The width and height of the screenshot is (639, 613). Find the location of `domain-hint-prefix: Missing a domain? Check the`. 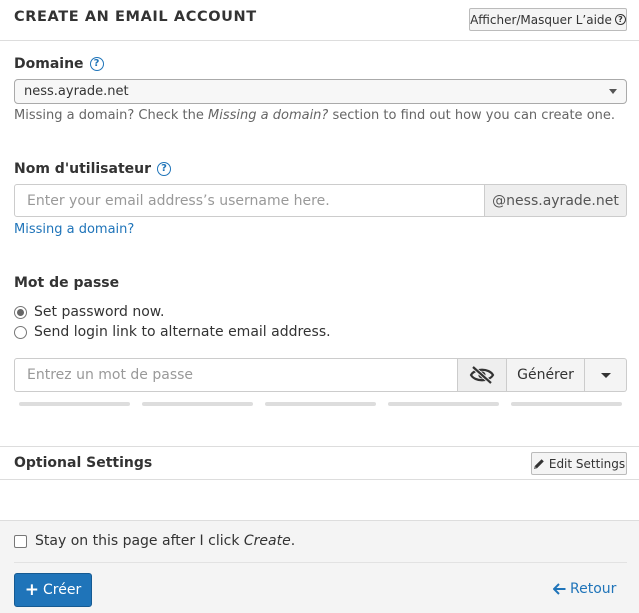

domain-hint-prefix: Missing a domain? Check the is located at coordinates (111, 115).